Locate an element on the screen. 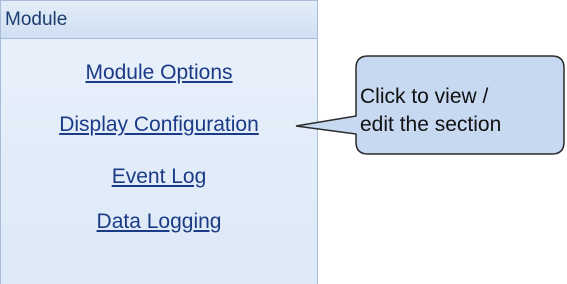 This screenshot has height=284, width=567. display-configuration-link: Display Configuration is located at coordinates (159, 125).